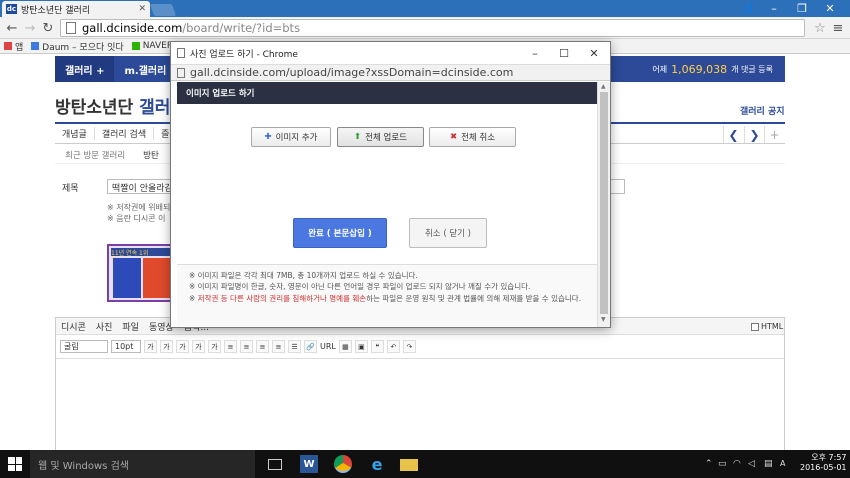  I want to click on browser-tab: dc 방탄소년단 갤러리 ✕, so click(76, 9).